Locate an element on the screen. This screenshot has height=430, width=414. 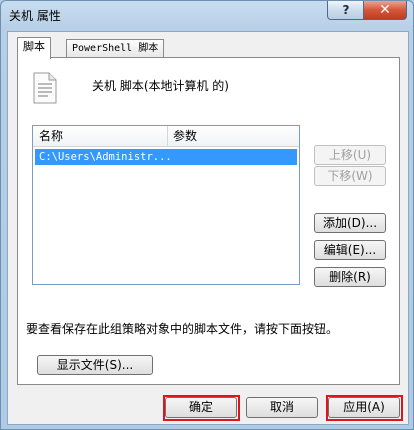
list-header: 名称 参数 is located at coordinates (166, 136).